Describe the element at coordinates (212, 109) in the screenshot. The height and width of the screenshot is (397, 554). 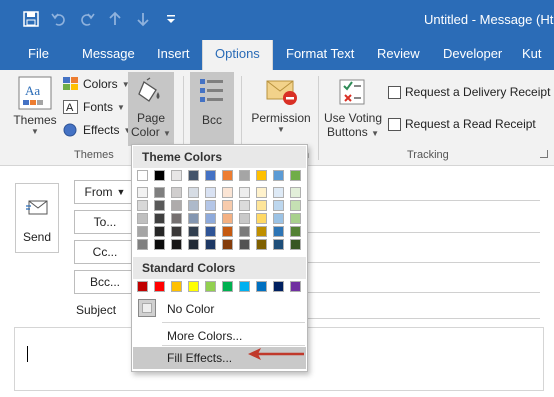
I see `bcc-show-button: Bcc` at that location.